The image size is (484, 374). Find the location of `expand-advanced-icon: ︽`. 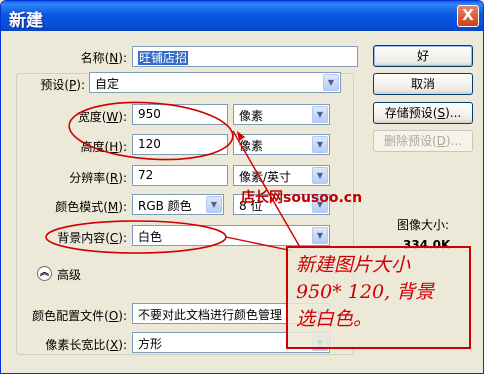

expand-advanced-icon: ︽ is located at coordinates (44, 273).